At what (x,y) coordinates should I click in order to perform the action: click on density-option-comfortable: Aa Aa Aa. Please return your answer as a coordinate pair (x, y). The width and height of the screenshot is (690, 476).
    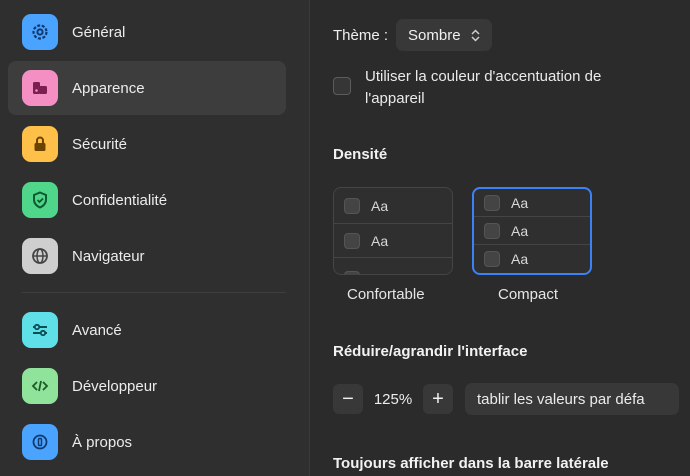
    Looking at the image, I should click on (393, 231).